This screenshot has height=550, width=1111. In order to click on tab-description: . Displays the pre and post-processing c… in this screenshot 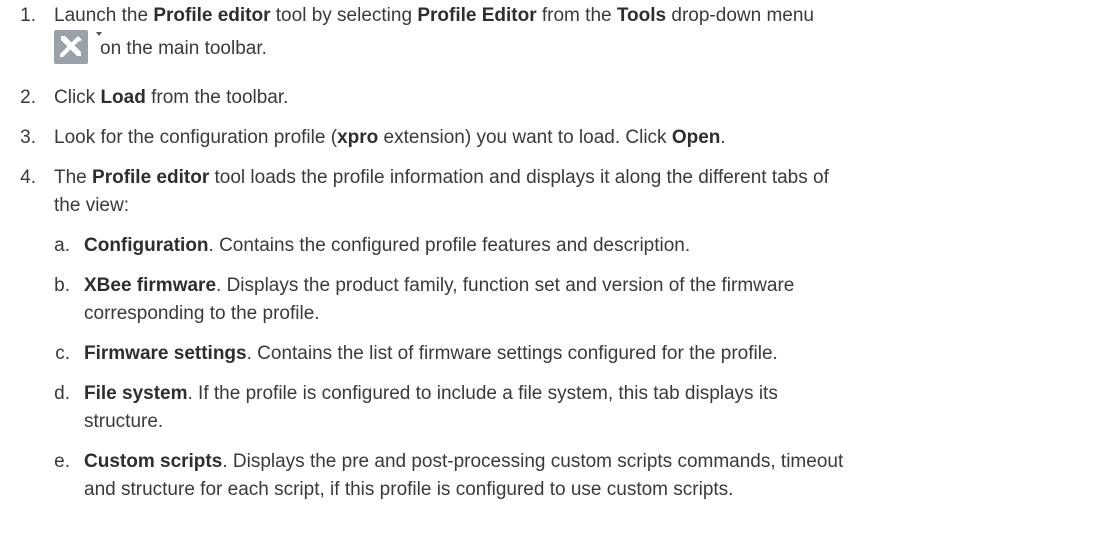, I will do `click(533, 461)`.